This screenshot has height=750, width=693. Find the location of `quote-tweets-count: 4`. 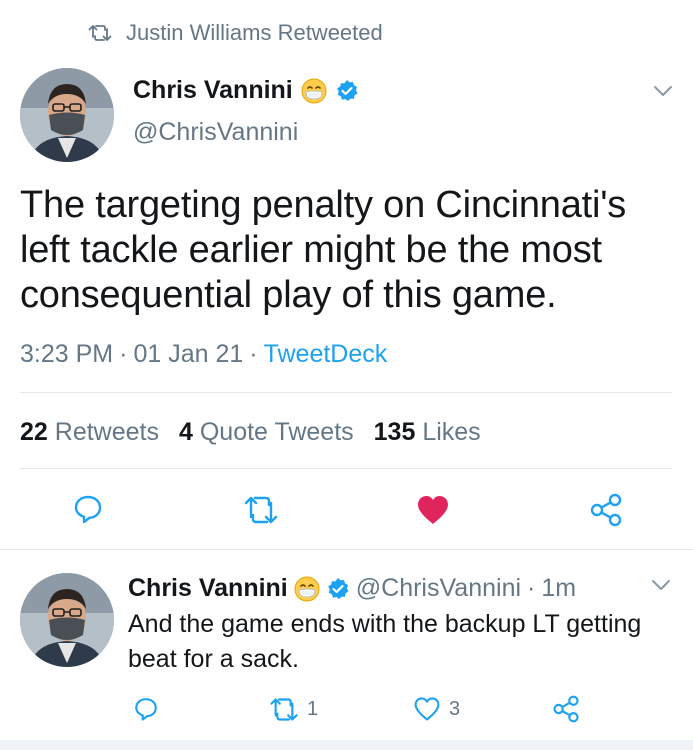

quote-tweets-count: 4 is located at coordinates (185, 432).